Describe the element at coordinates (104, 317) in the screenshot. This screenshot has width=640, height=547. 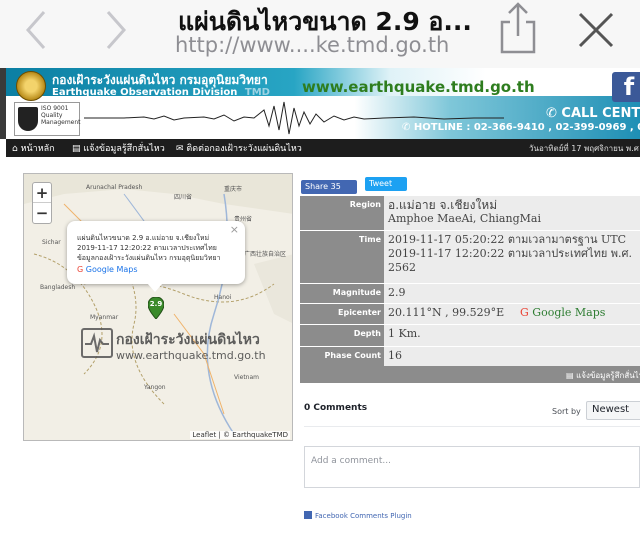
I see `map-label: Myanmar` at that location.